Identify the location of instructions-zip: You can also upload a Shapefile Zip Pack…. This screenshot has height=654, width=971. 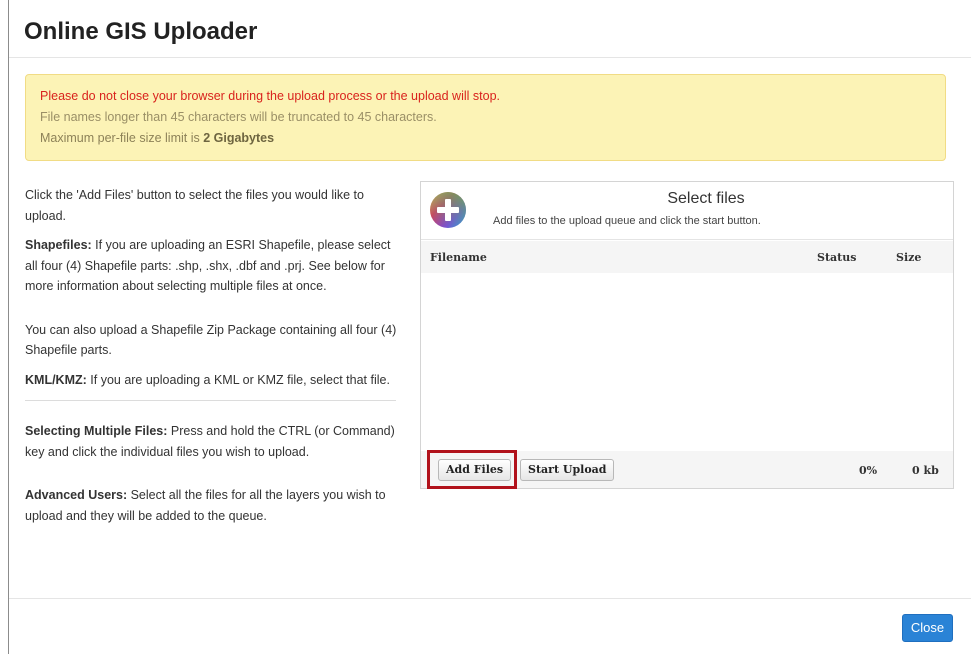
(211, 340).